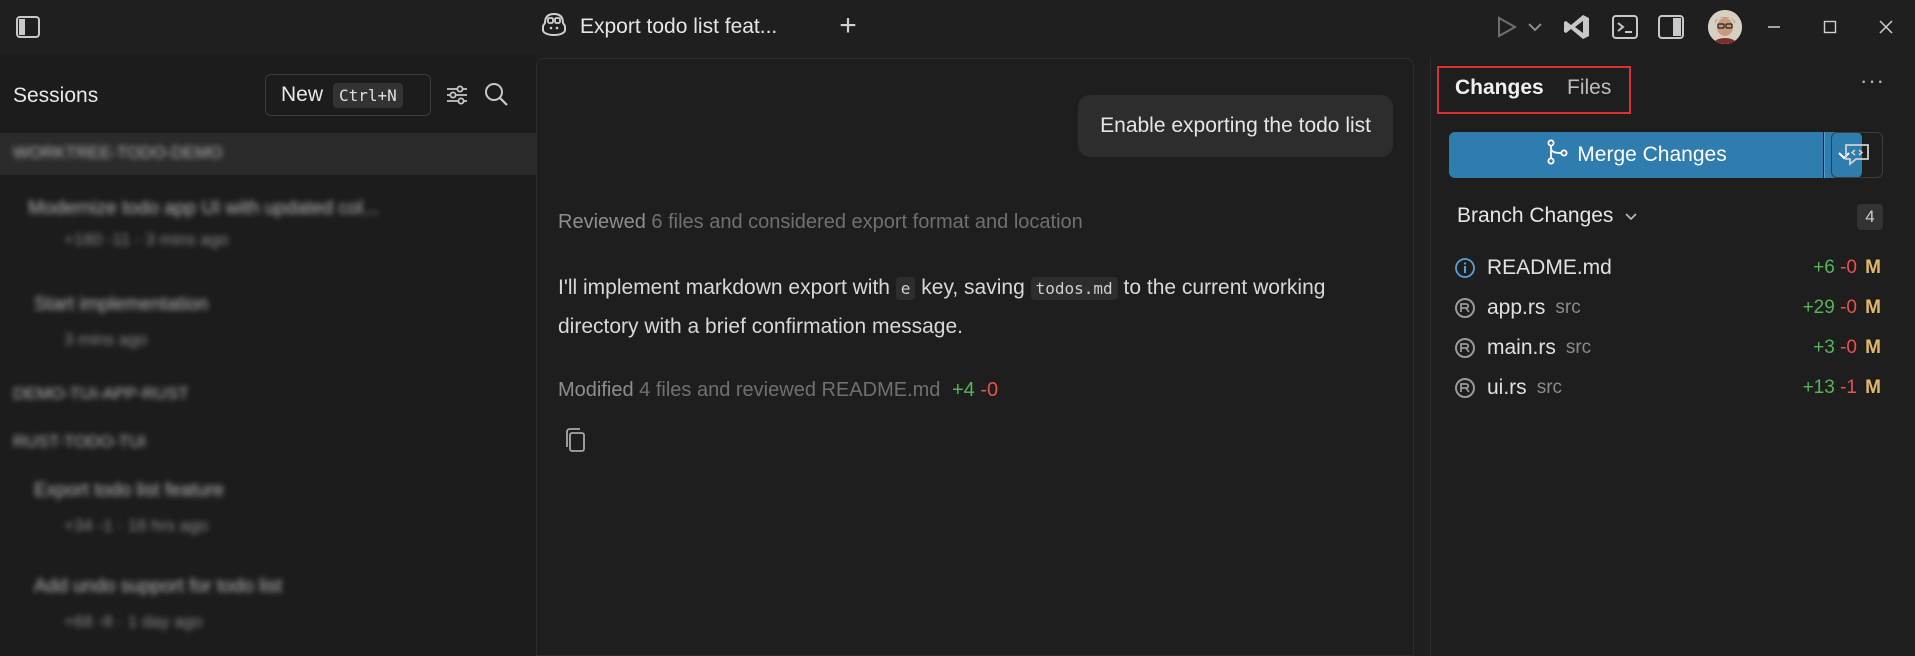 The image size is (1915, 656). What do you see at coordinates (1535, 215) in the screenshot?
I see `branch-changes-label: Branch Changes` at bounding box center [1535, 215].